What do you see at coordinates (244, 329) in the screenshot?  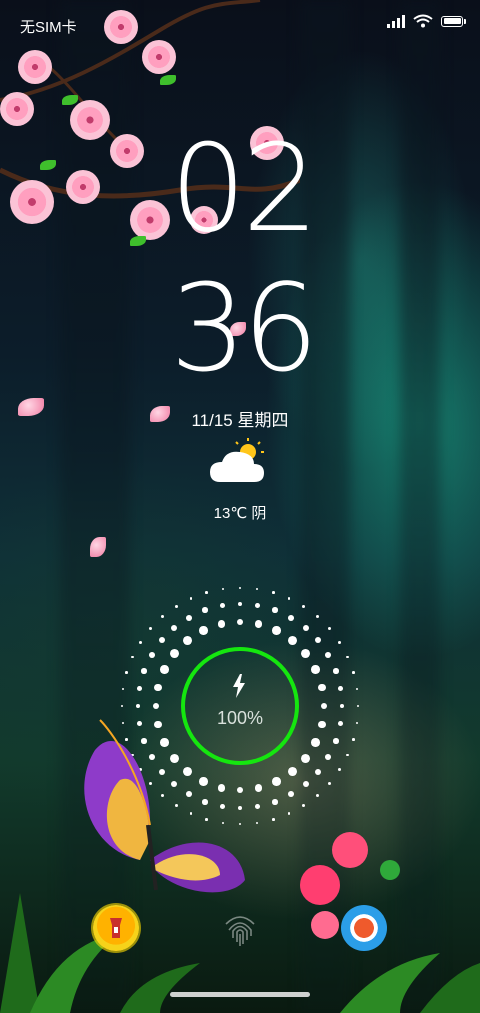 I see `clock-minute: 36` at bounding box center [244, 329].